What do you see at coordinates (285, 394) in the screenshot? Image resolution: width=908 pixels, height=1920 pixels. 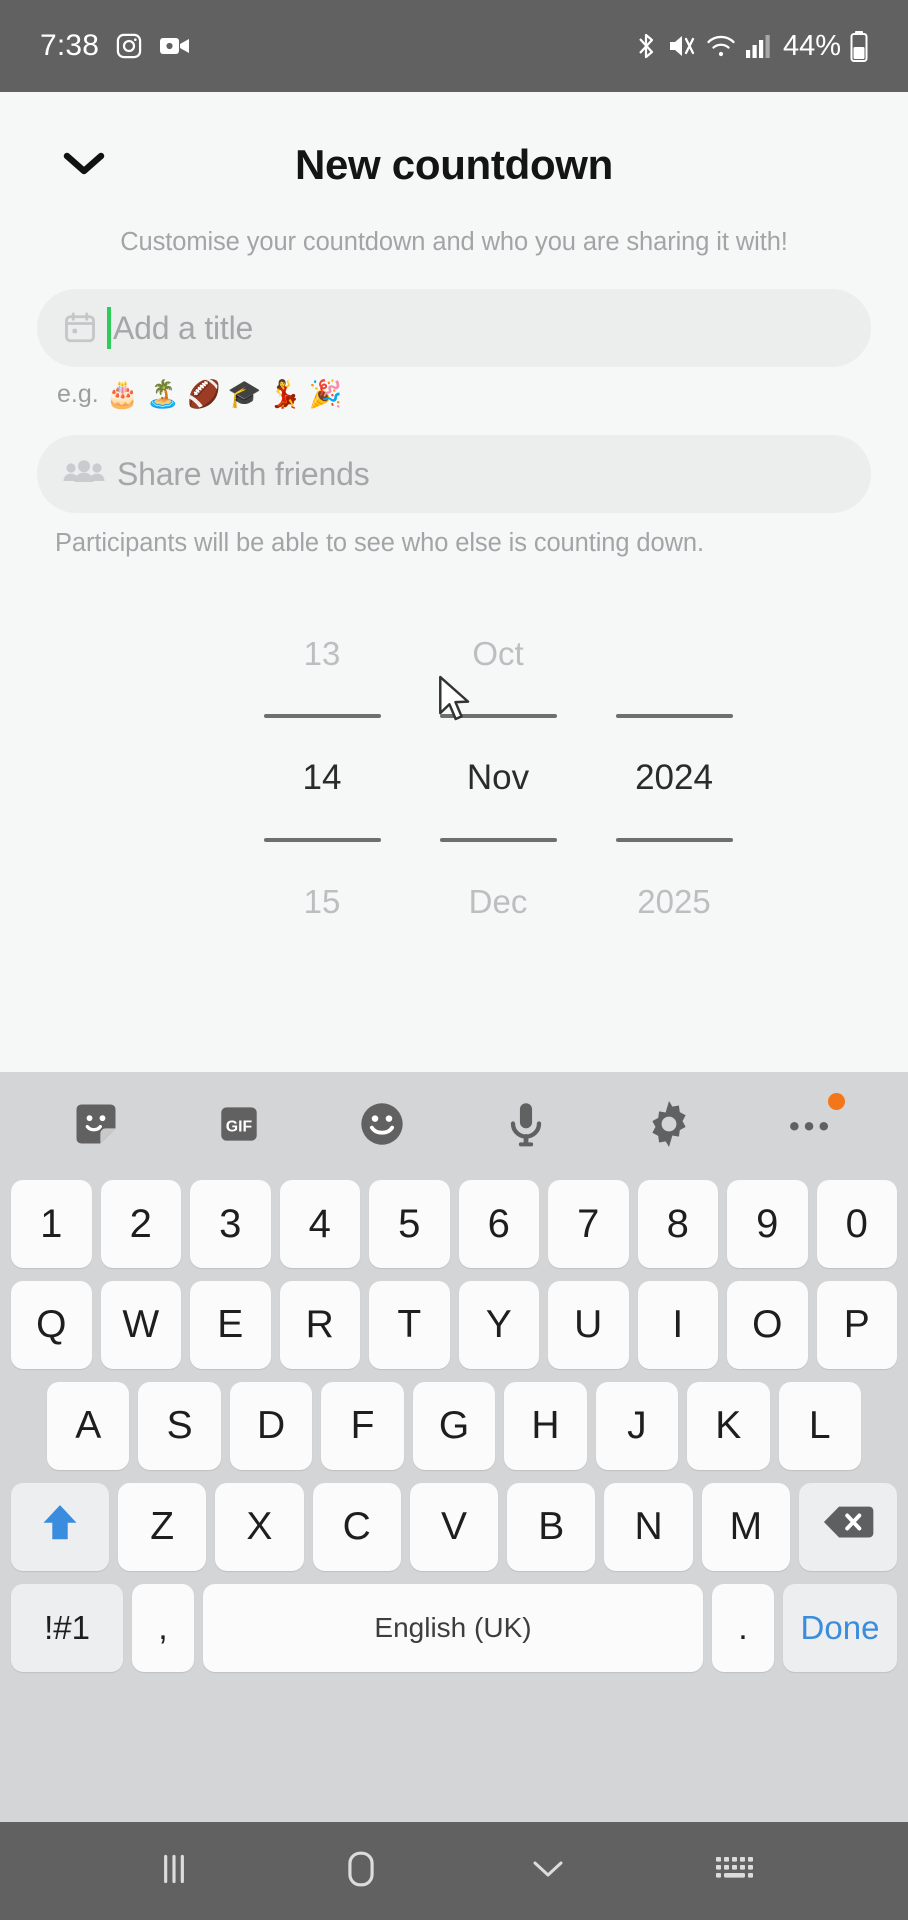 I see `example-emoji-dancer: 💃` at bounding box center [285, 394].